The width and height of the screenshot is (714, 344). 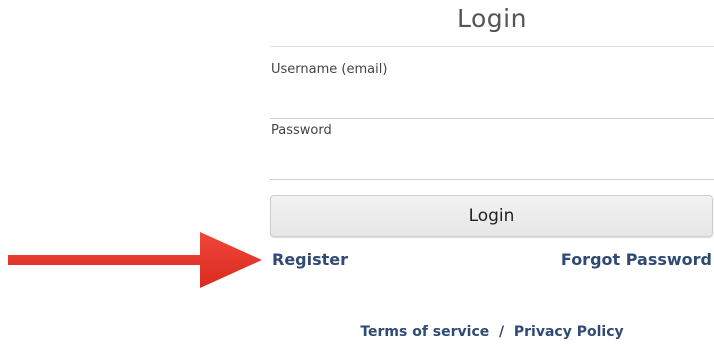 I want to click on password-field: Password, so click(x=492, y=151).